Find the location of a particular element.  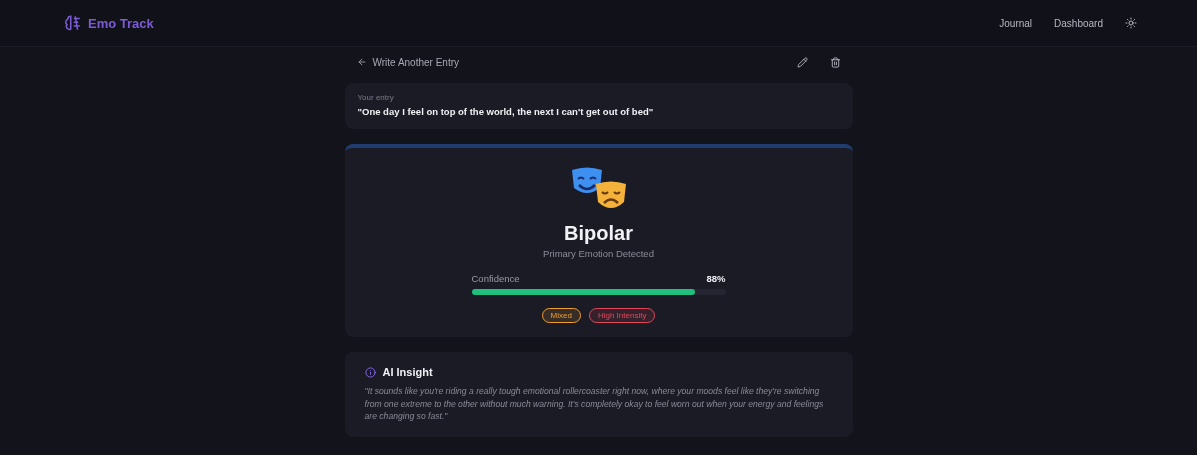

confidence-label: Confidence is located at coordinates (495, 278).